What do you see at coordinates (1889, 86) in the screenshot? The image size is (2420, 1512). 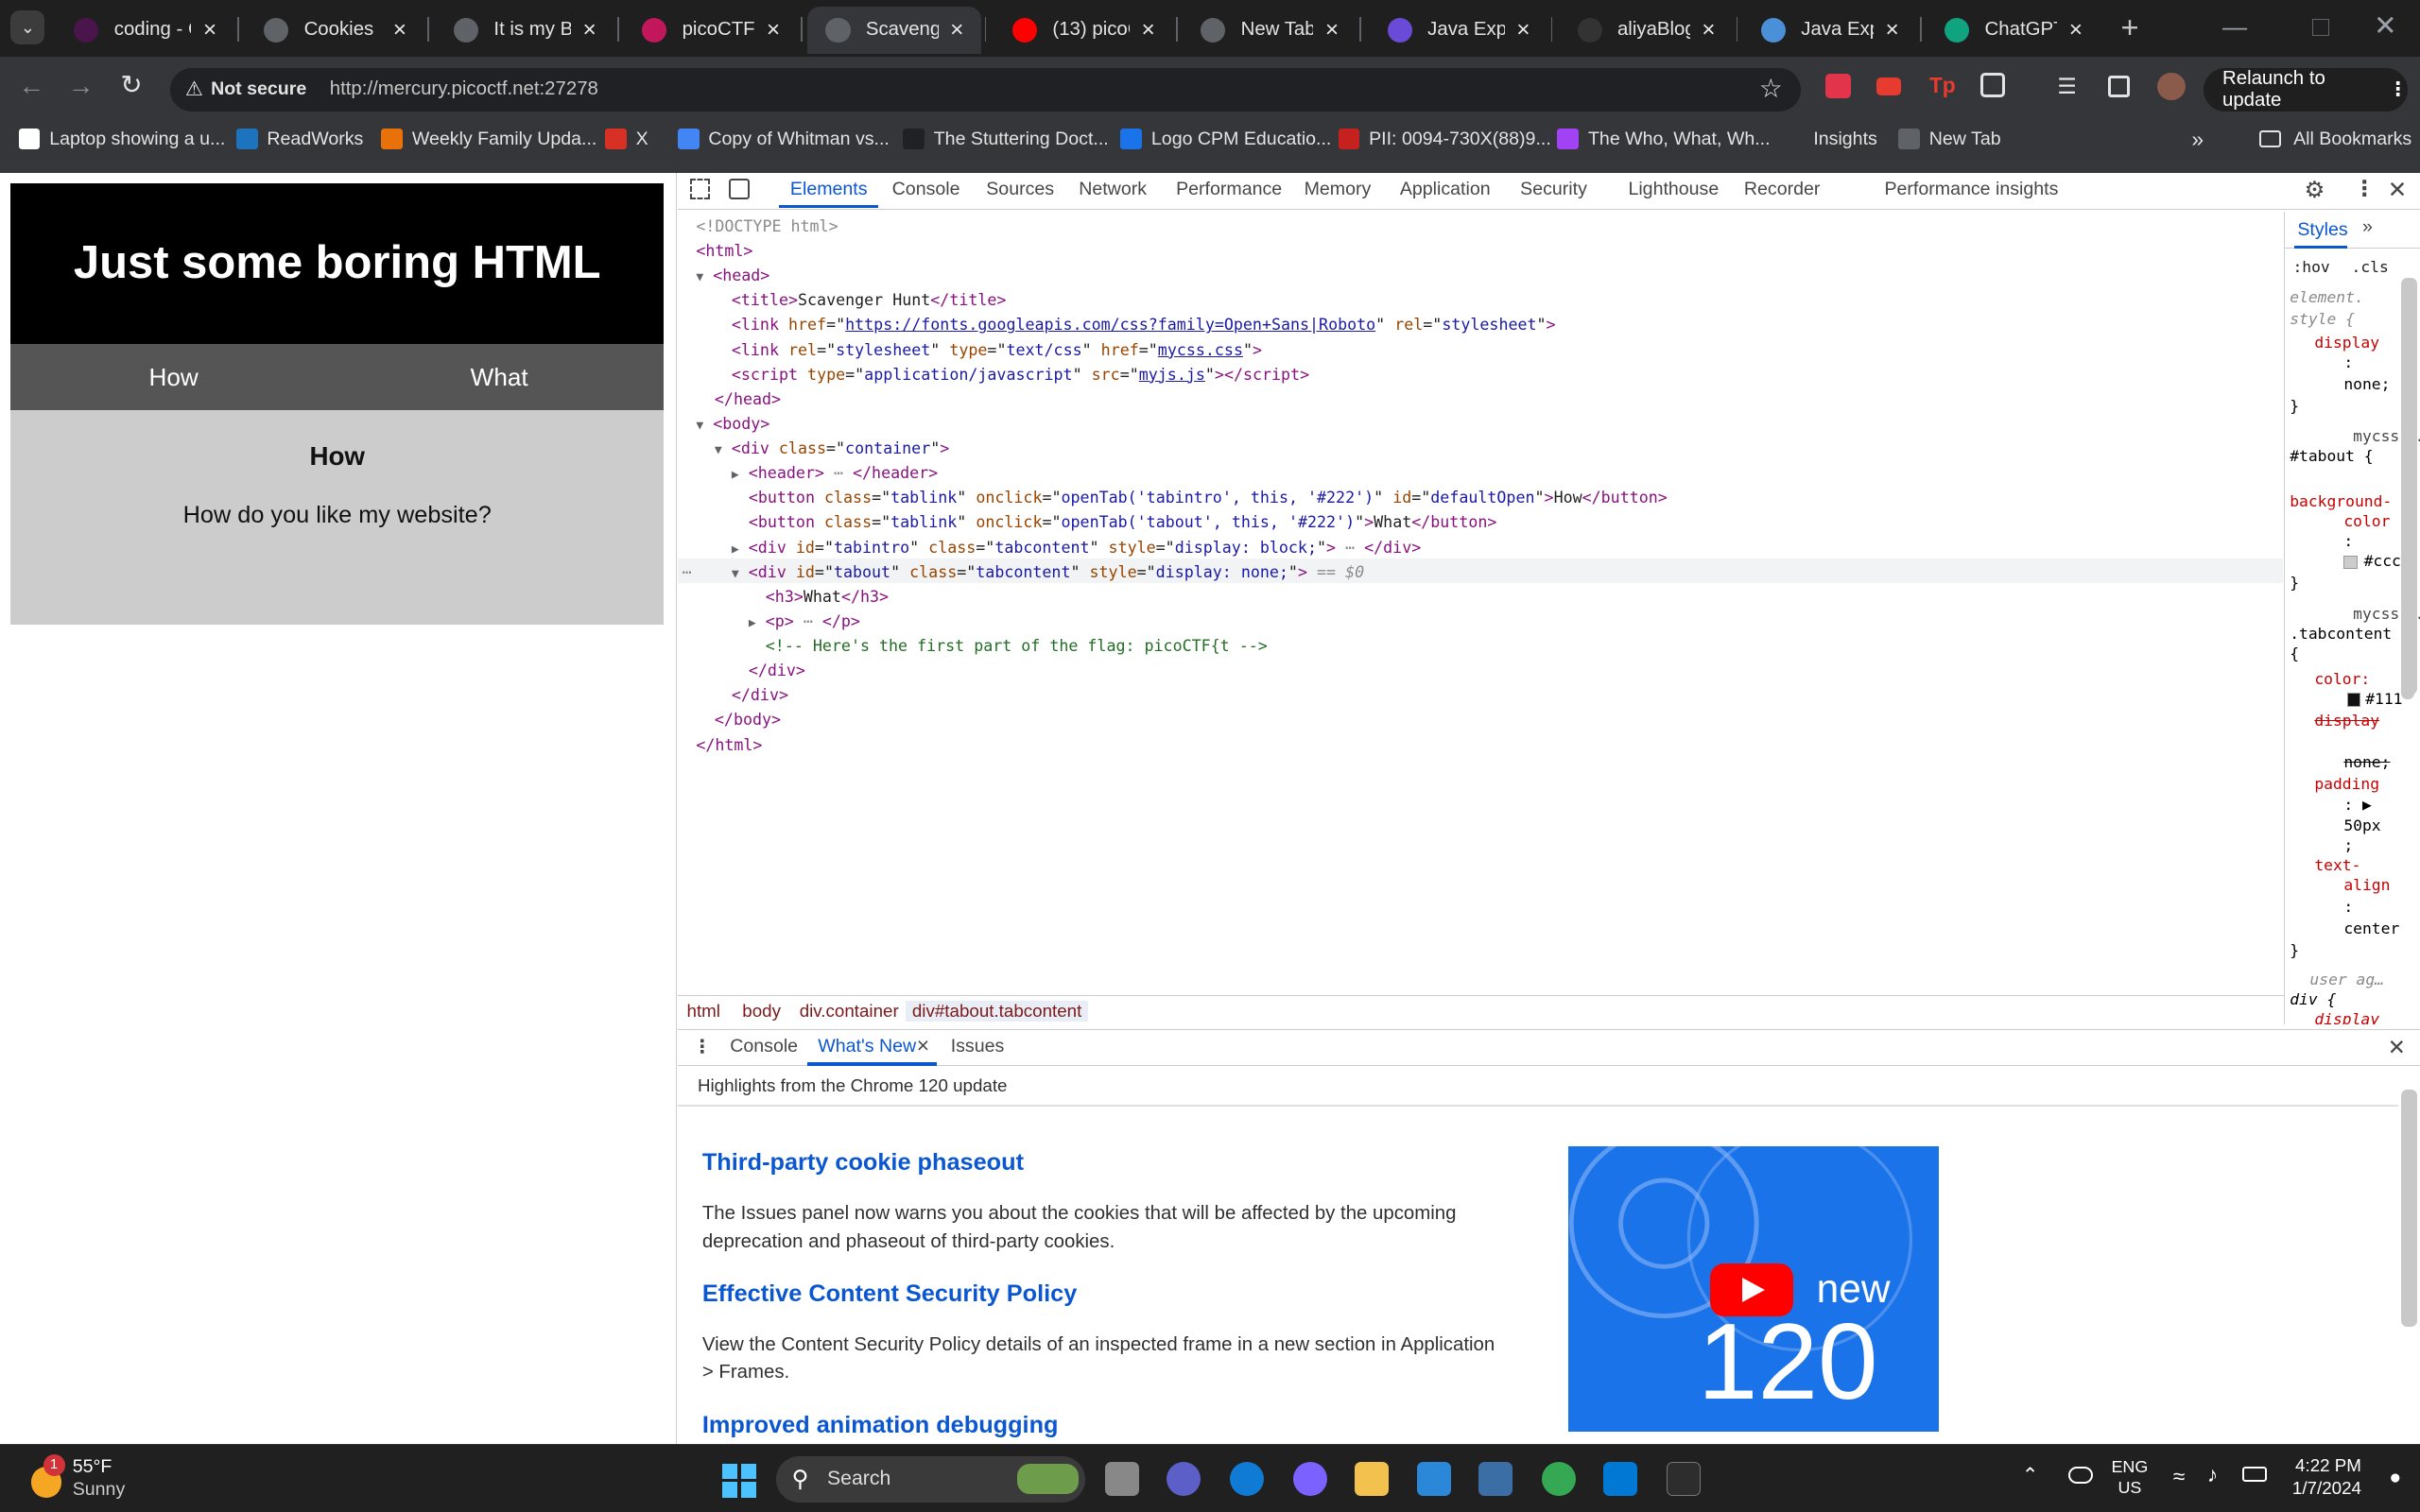 I see `record-extension-icon` at bounding box center [1889, 86].